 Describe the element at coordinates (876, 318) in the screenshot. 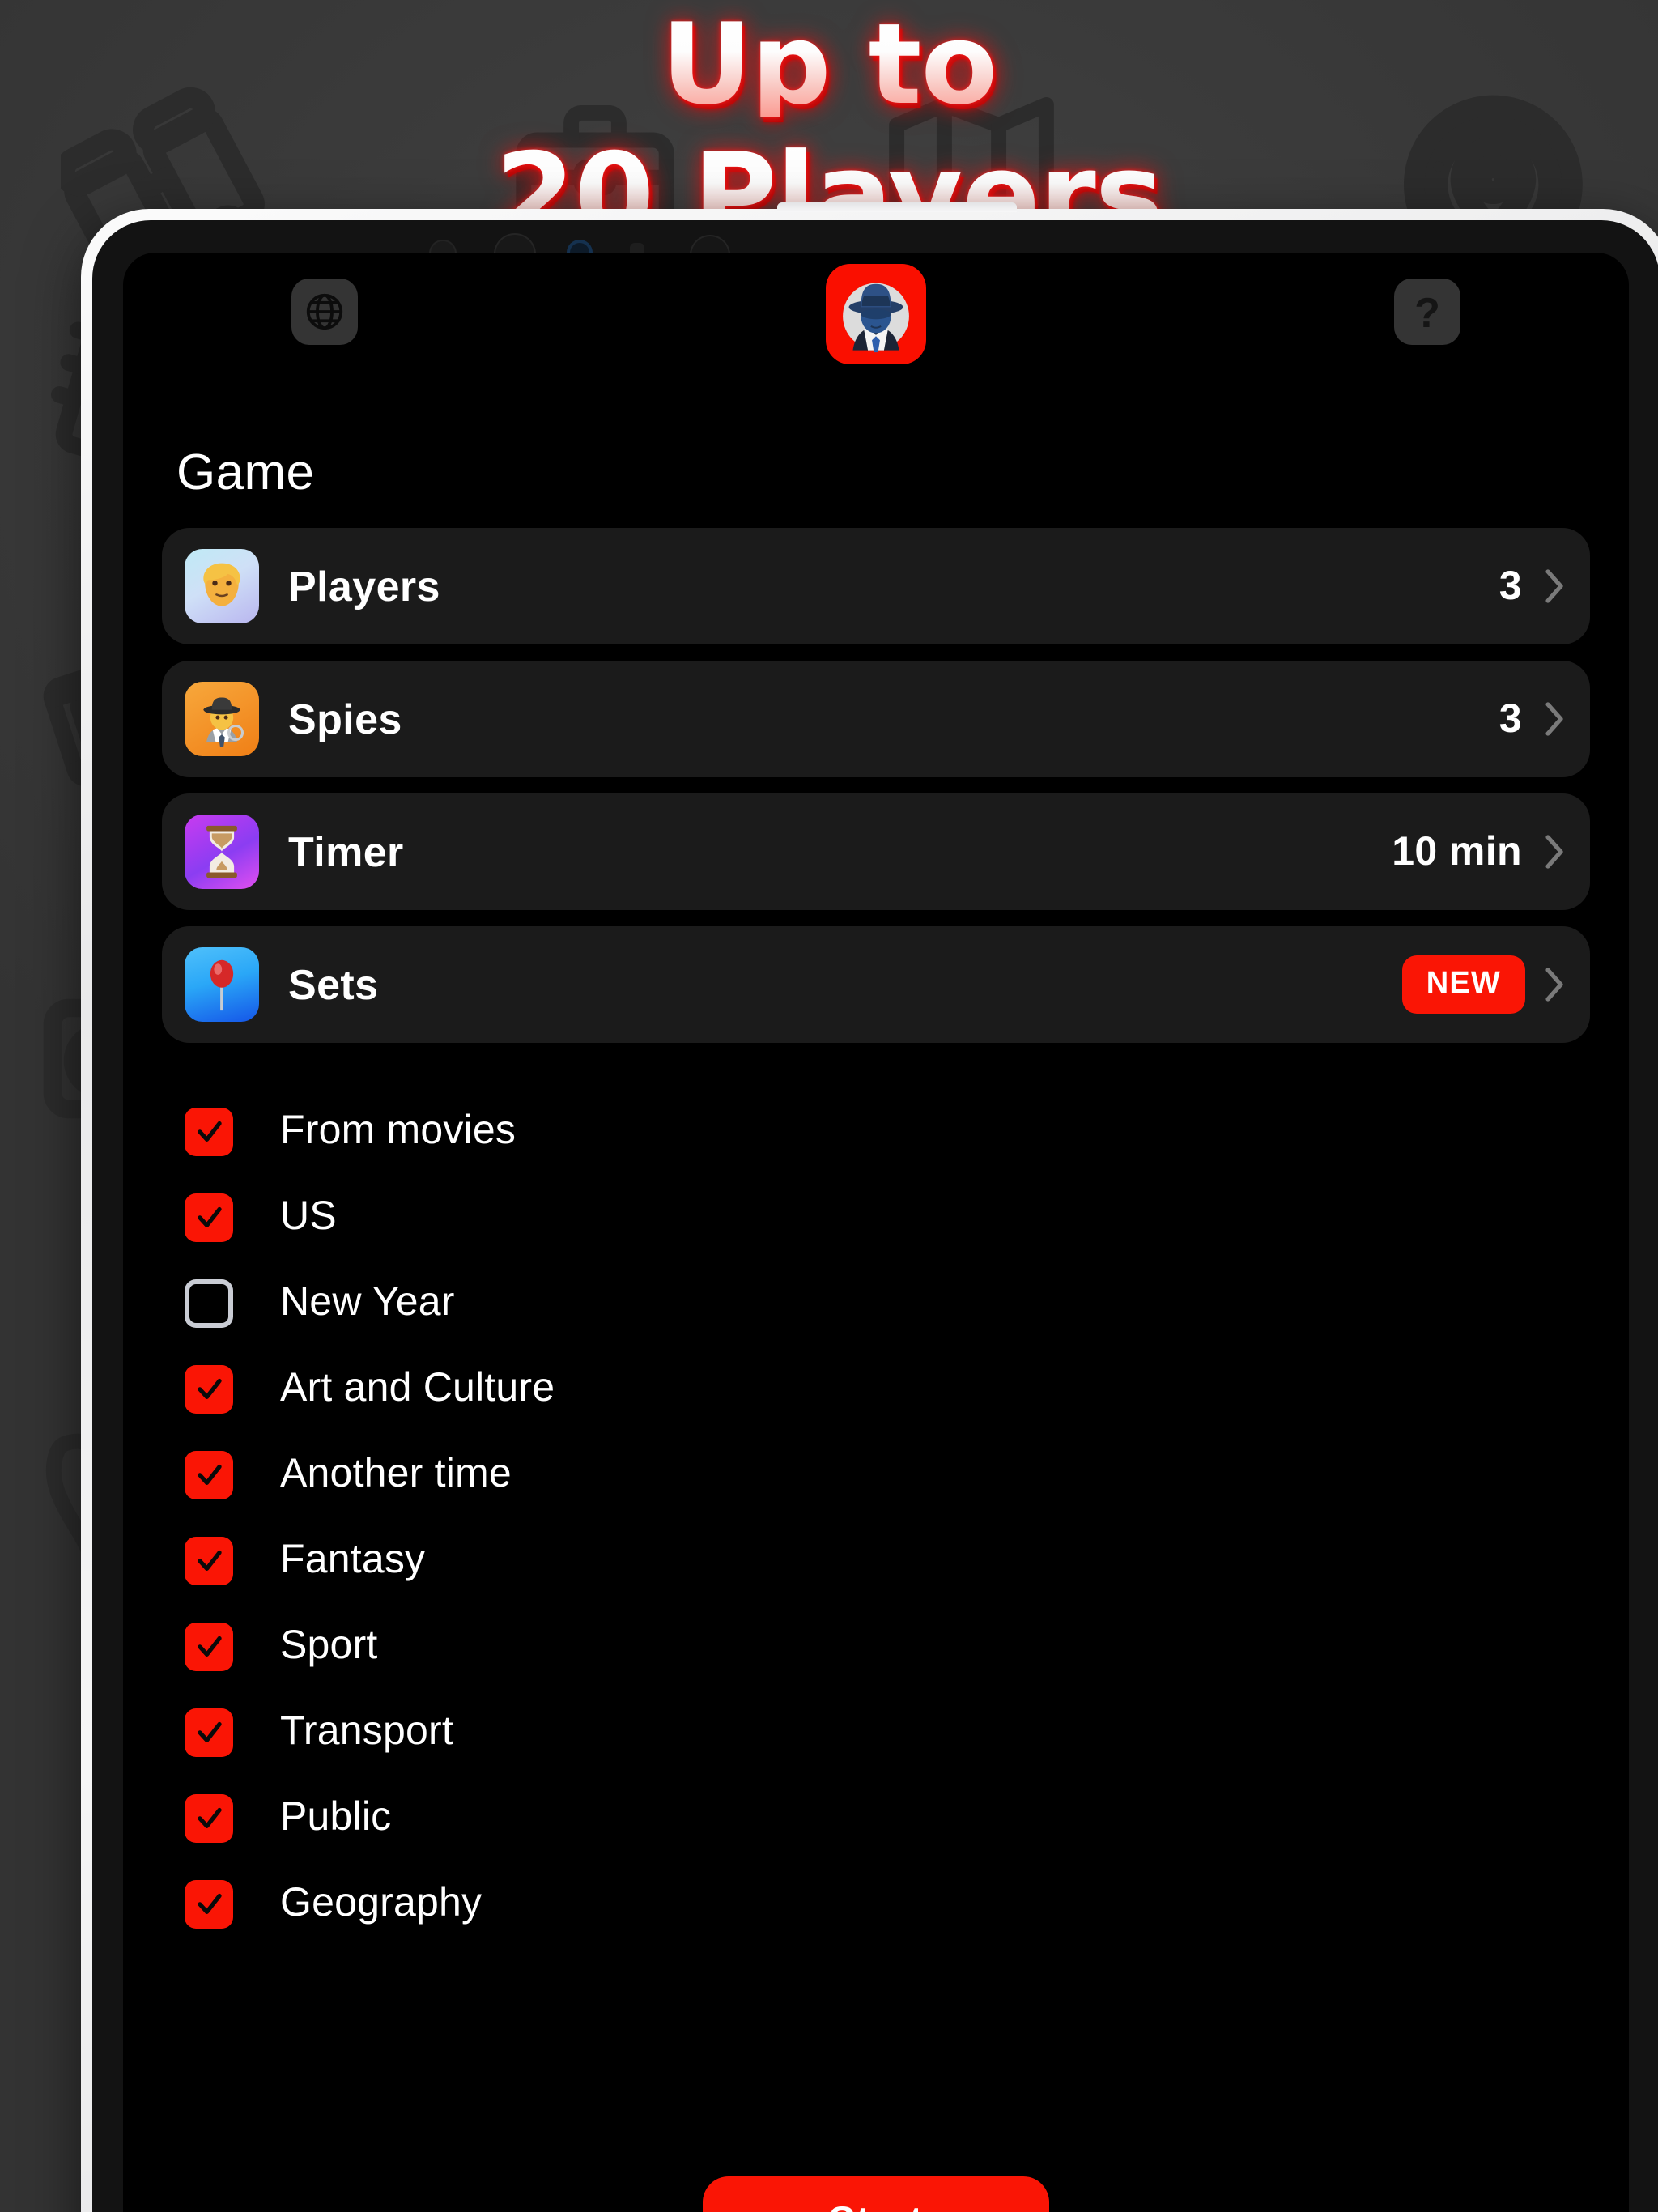

I see `spy-app-logo-icon` at that location.